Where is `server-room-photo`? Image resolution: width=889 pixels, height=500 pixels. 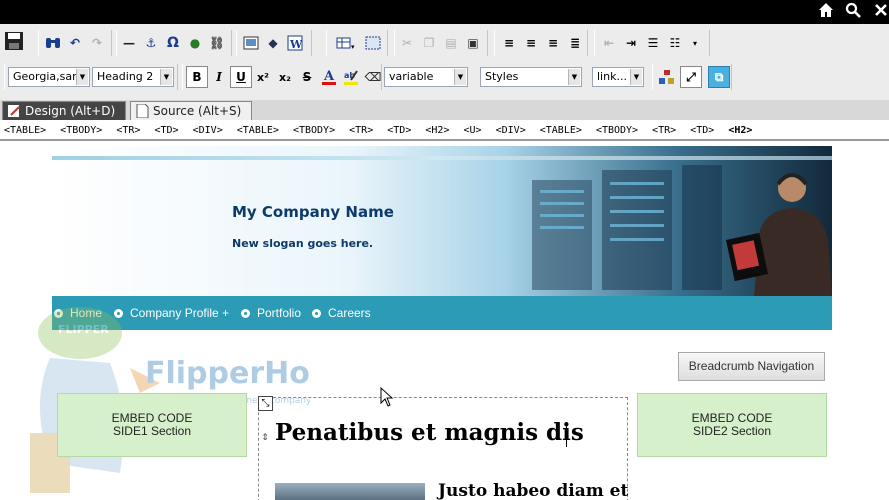
server-room-photo is located at coordinates (682, 230).